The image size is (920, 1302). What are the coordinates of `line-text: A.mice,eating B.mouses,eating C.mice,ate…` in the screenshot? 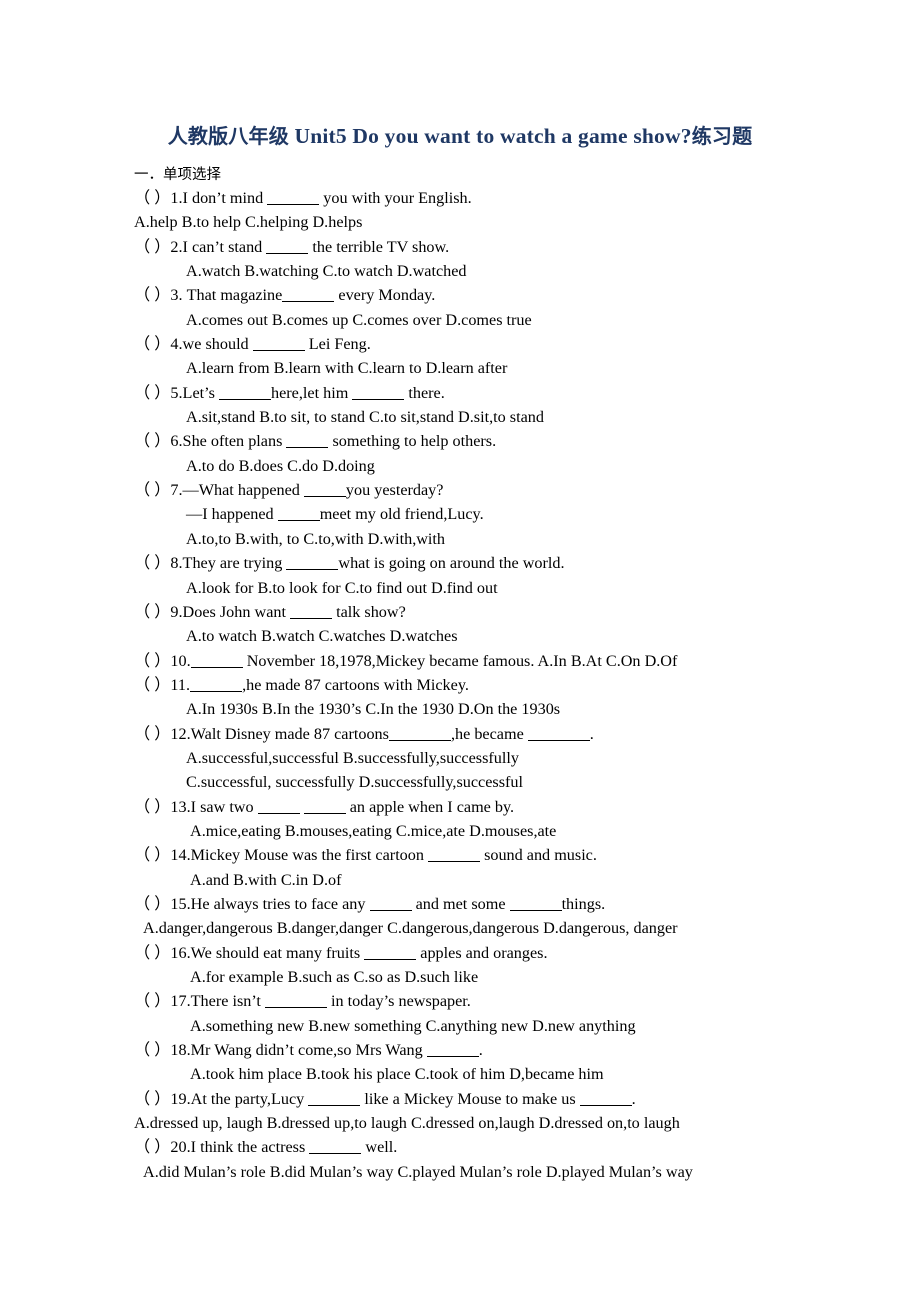 It's located at (373, 830).